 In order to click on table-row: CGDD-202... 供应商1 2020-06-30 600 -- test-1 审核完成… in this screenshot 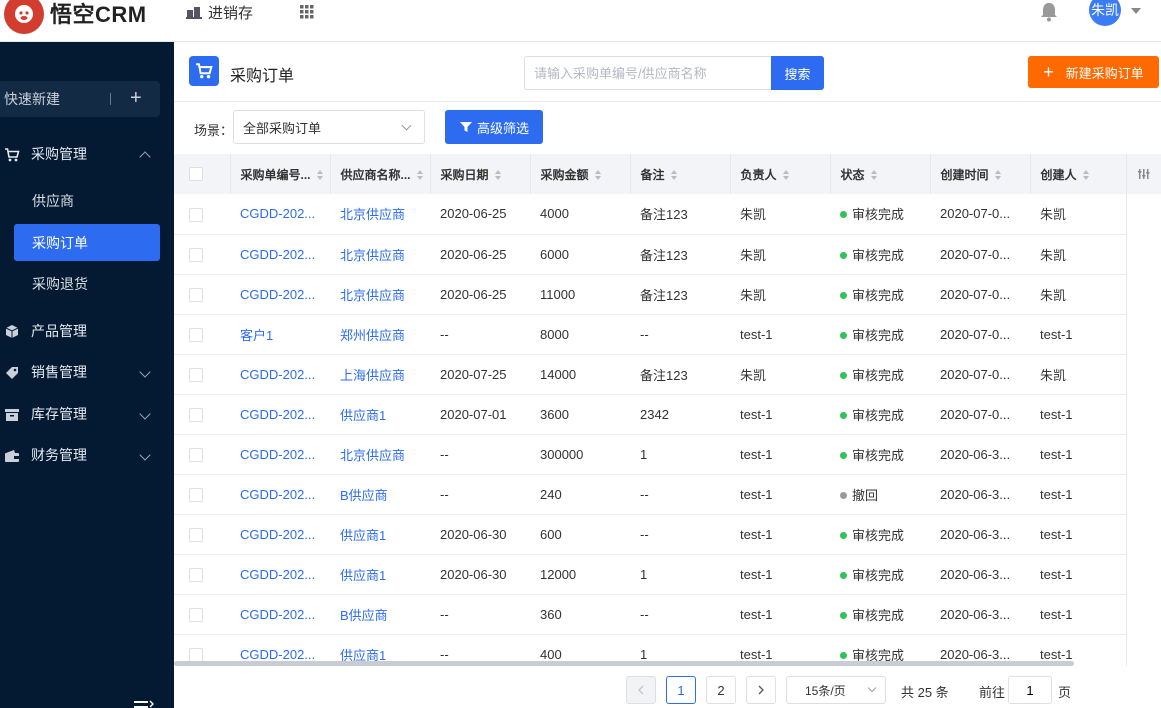, I will do `click(667, 534)`.